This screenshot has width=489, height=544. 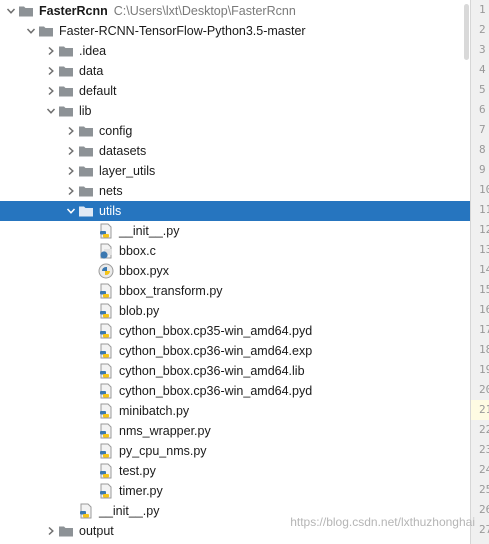 I want to click on tree-row-utils: utils, so click(x=235, y=211).